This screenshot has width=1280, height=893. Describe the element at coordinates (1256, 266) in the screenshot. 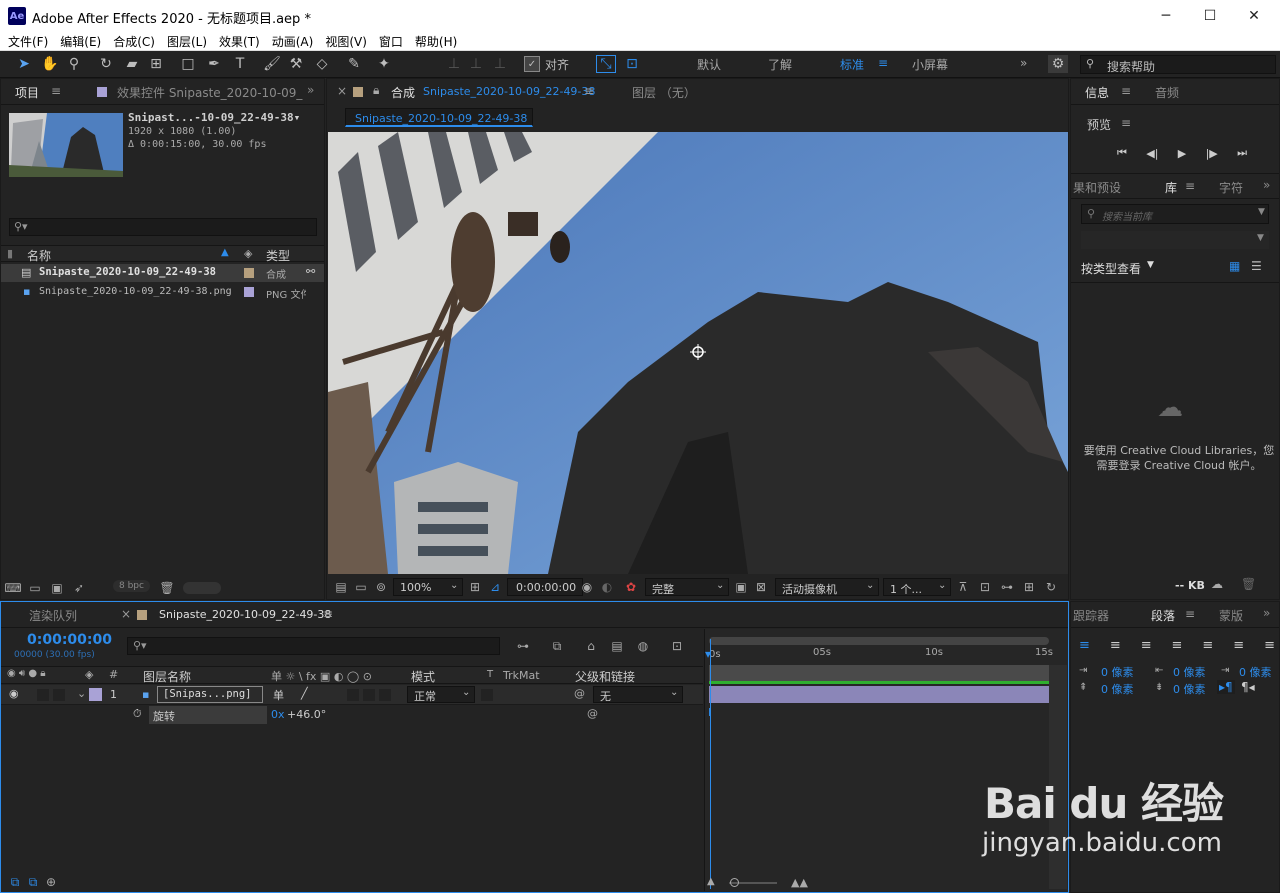

I see `list-view-icon: ☰` at that location.